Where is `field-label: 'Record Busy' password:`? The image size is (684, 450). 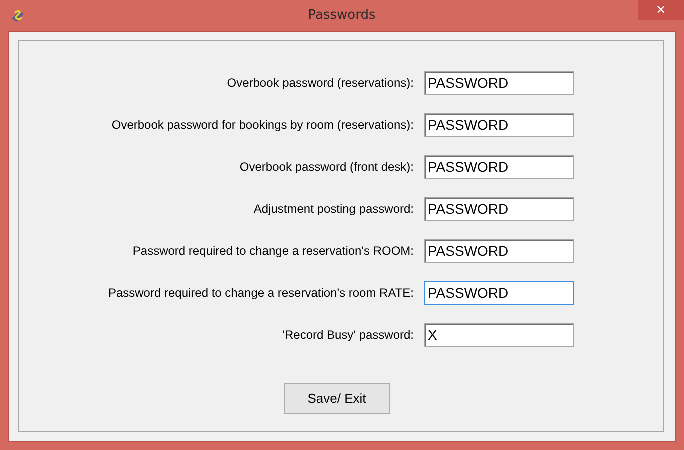
field-label: 'Record Busy' password: is located at coordinates (348, 335).